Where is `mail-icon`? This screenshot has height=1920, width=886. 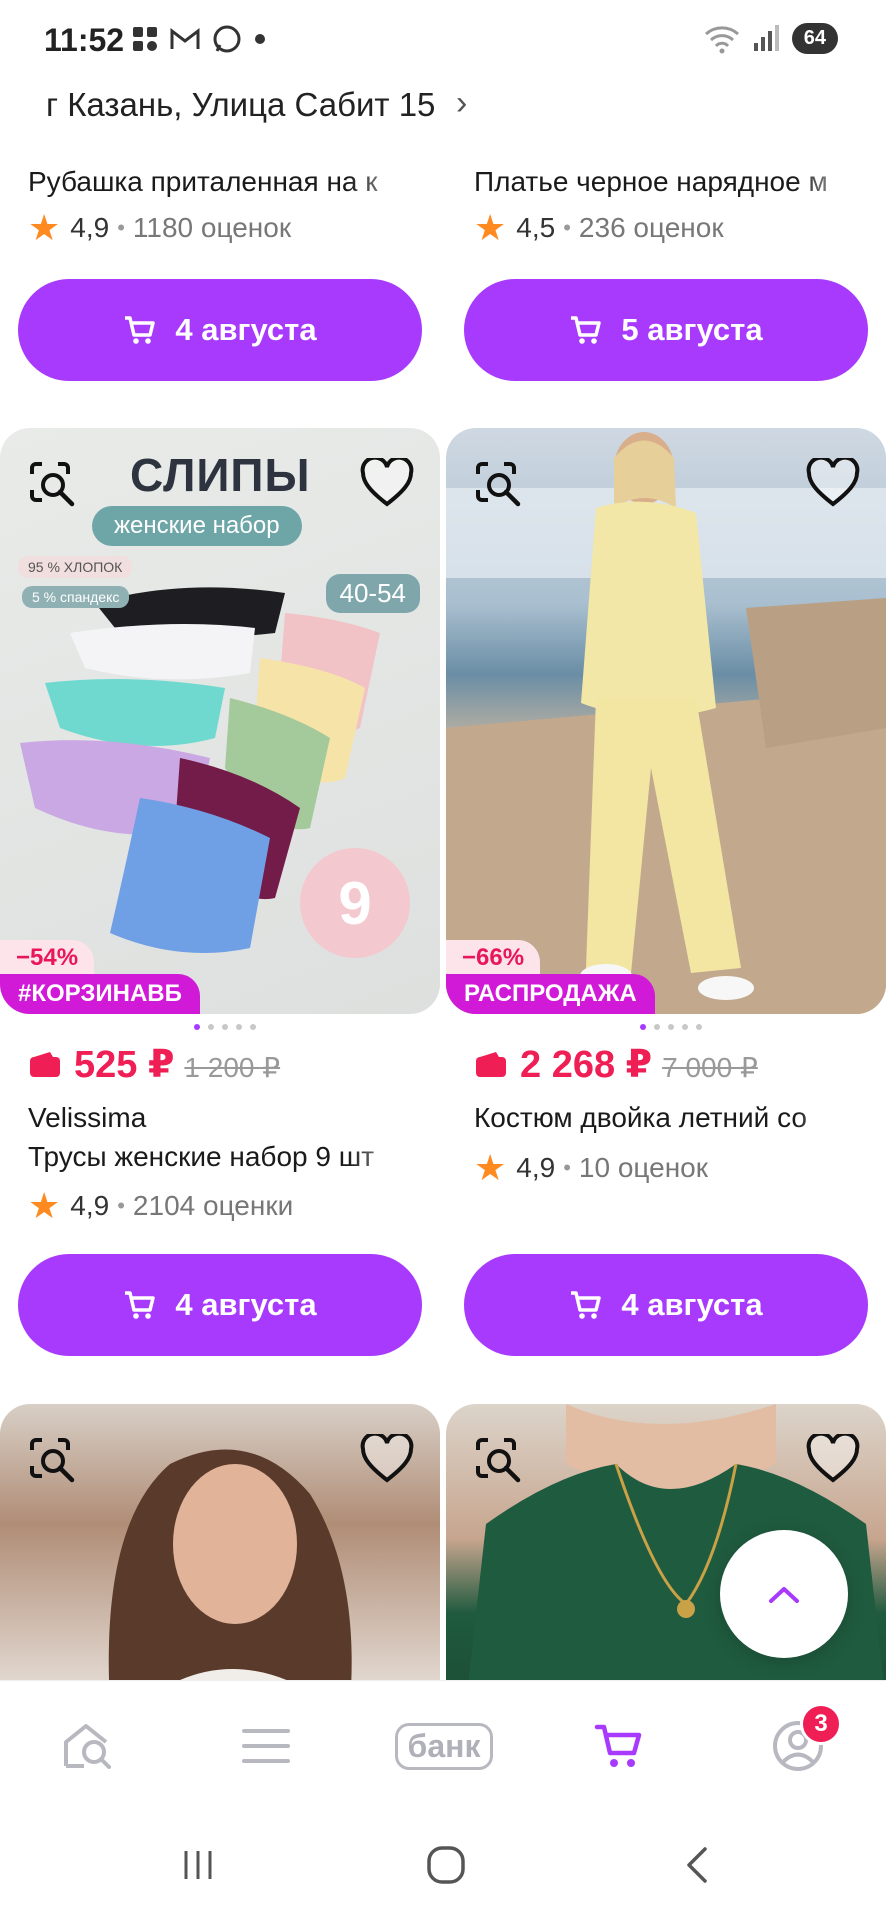
mail-icon is located at coordinates (185, 38).